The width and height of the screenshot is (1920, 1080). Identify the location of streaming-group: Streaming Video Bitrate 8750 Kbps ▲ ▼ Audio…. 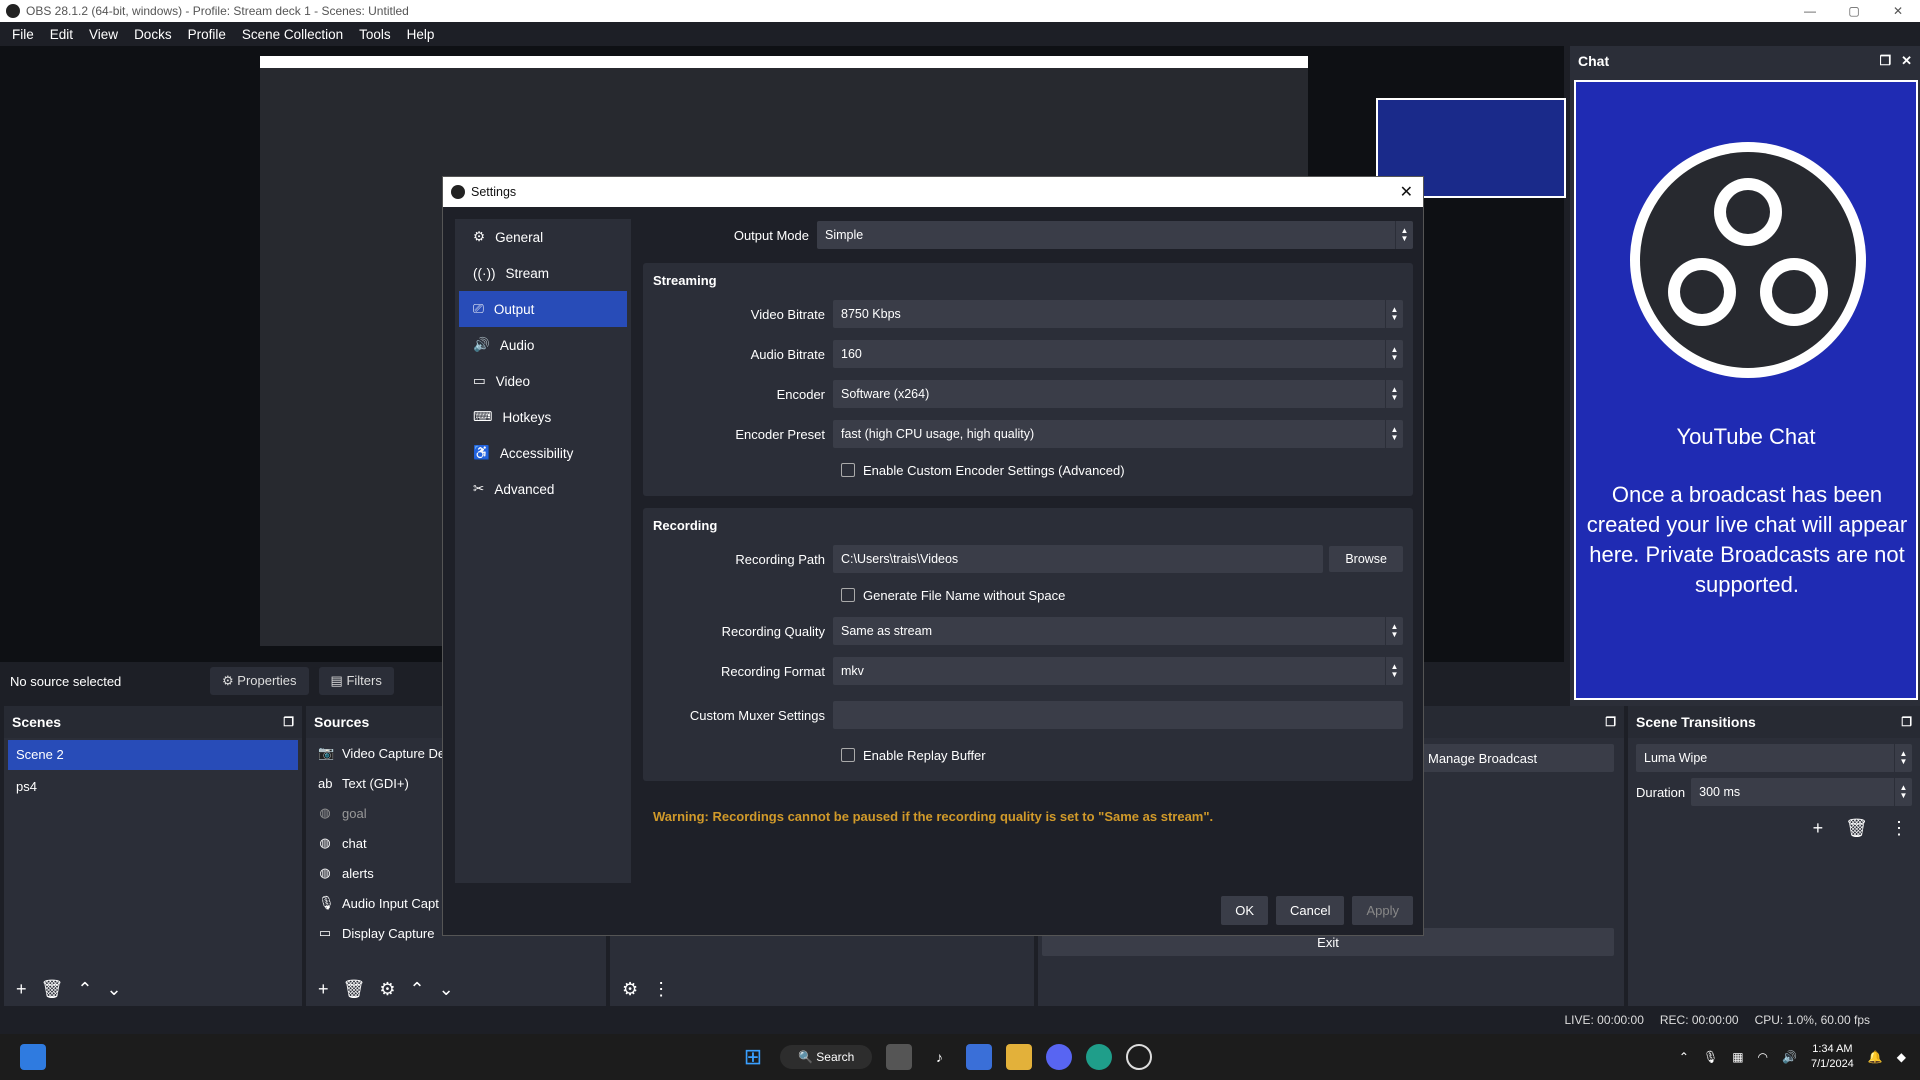
(1028, 379).